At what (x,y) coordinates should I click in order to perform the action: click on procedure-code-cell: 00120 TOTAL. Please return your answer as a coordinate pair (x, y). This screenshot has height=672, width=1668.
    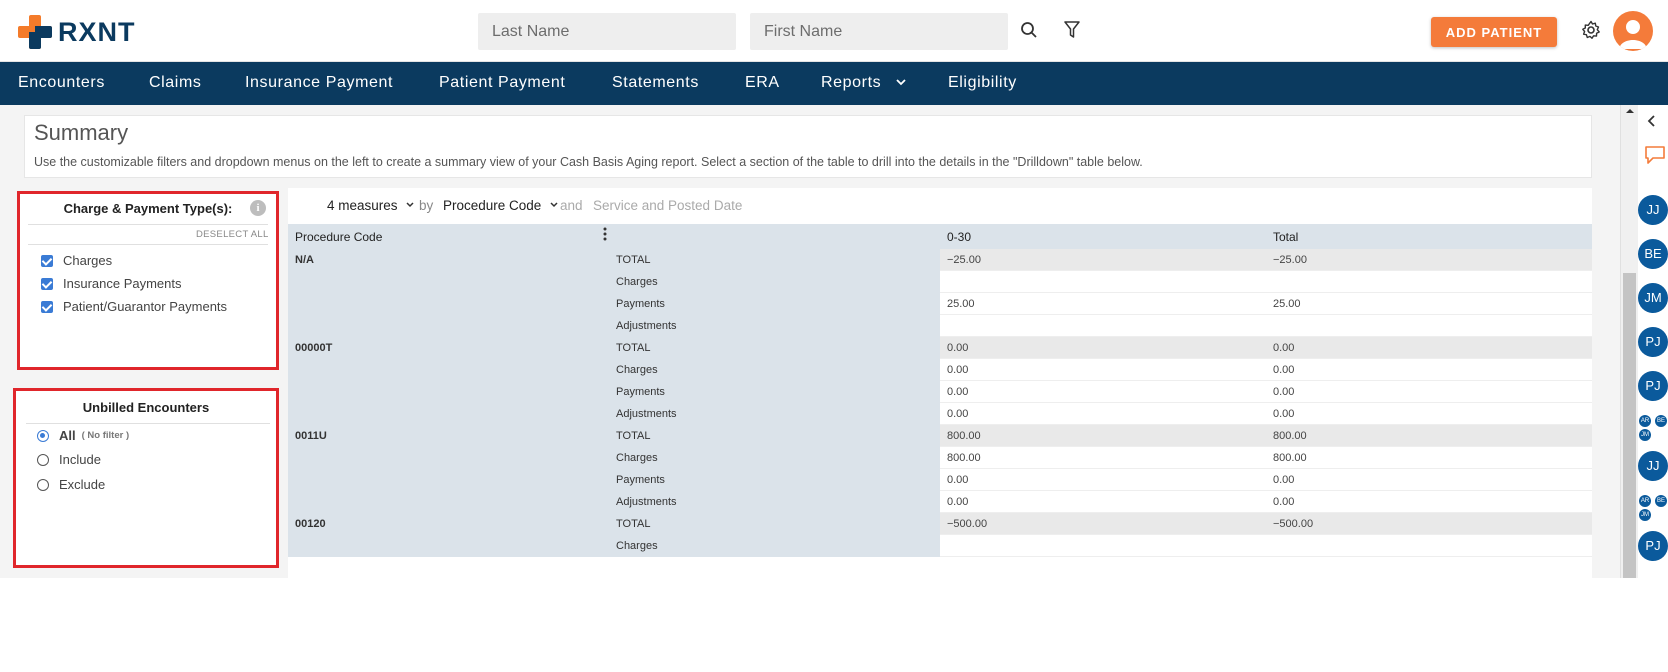
    Looking at the image, I should click on (614, 524).